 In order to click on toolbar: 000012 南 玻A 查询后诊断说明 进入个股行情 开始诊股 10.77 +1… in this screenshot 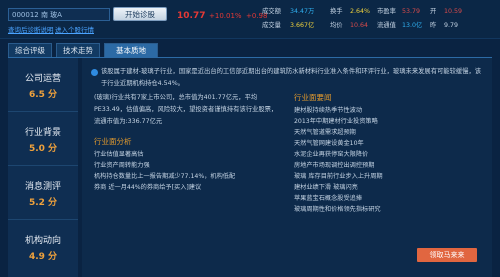, I will do `click(250, 19)`.